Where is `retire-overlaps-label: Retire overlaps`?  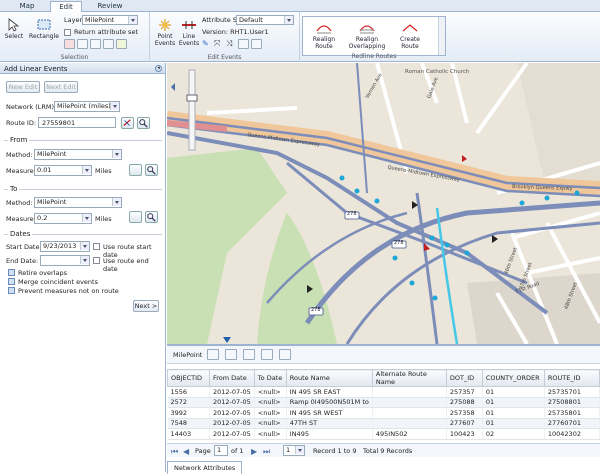
retire-overlaps-label: Retire overlaps is located at coordinates (42, 273).